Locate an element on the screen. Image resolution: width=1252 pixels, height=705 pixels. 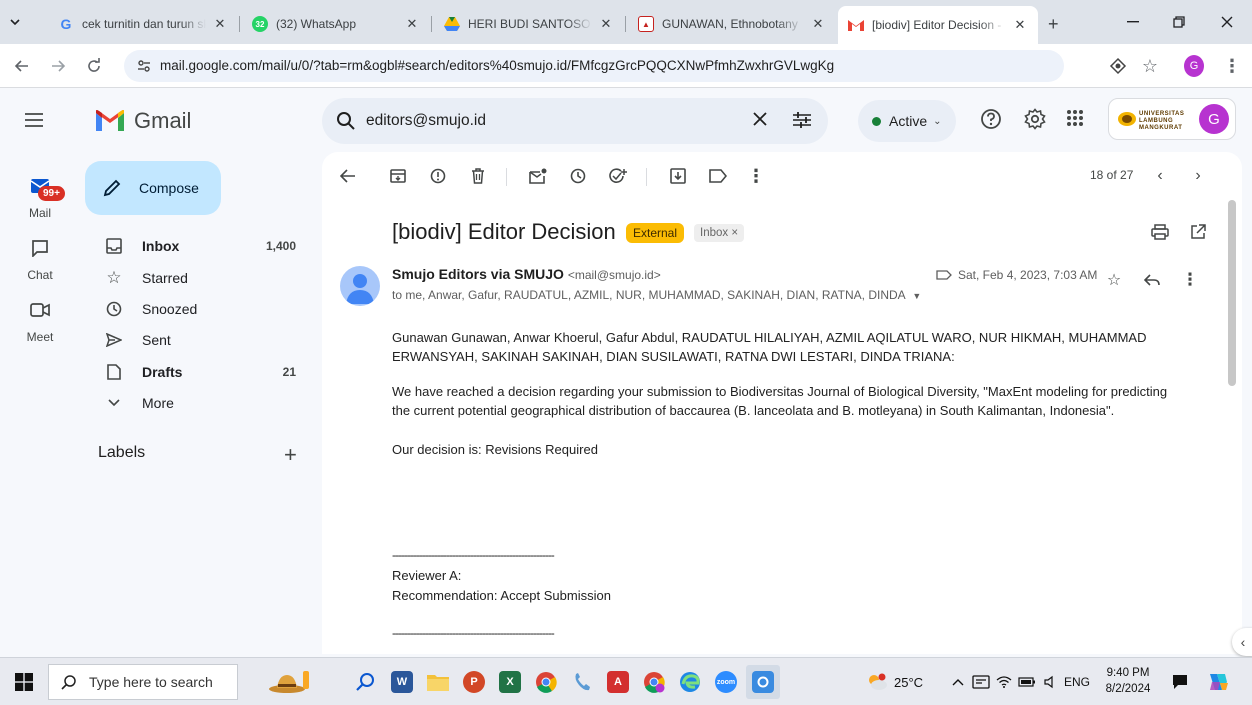
reply-icon is located at coordinates (1152, 280).